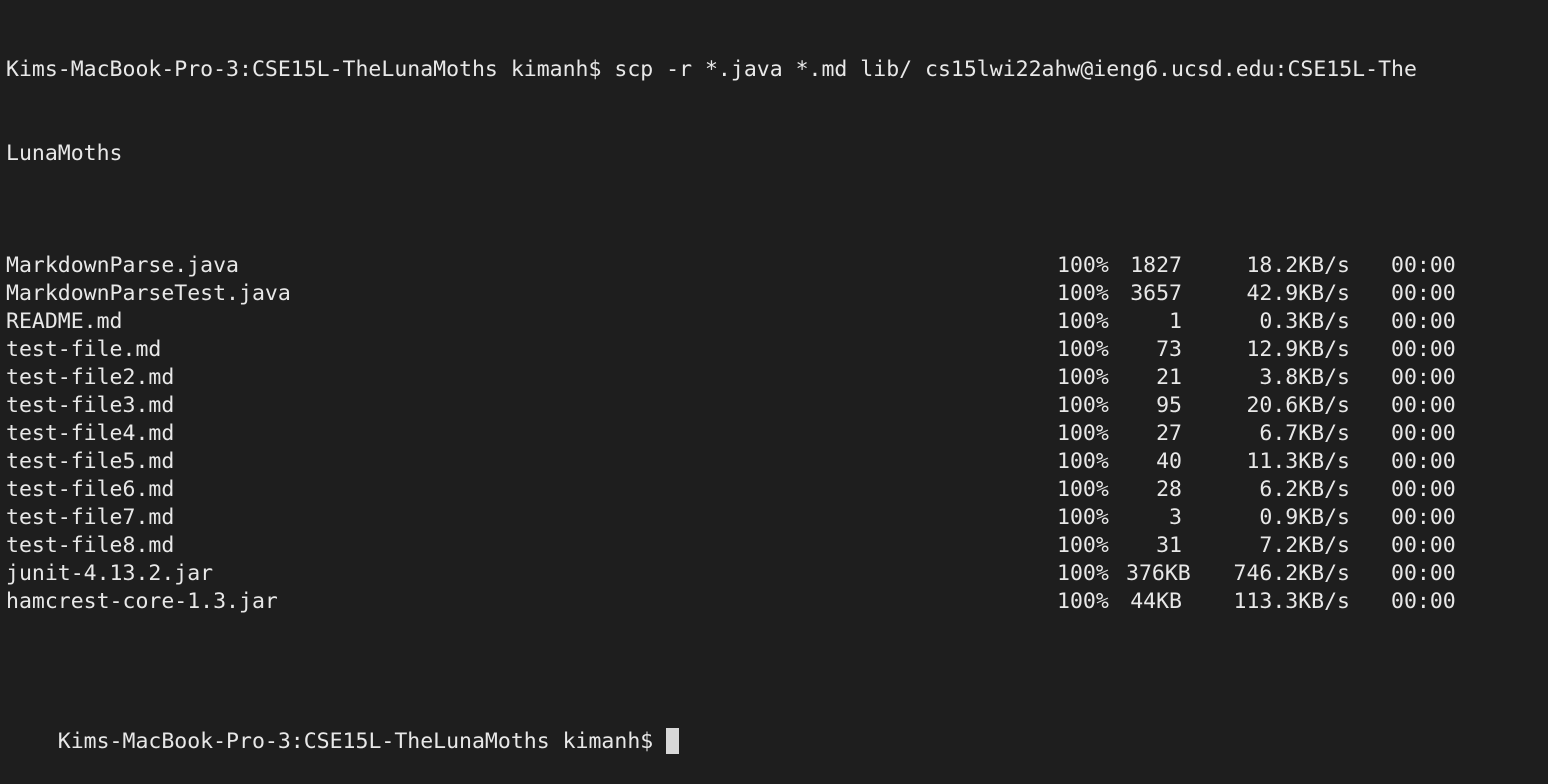 Image resolution: width=1548 pixels, height=784 pixels. What do you see at coordinates (1298, 349) in the screenshot?
I see `transfer-rate: 12.9KB/s` at bounding box center [1298, 349].